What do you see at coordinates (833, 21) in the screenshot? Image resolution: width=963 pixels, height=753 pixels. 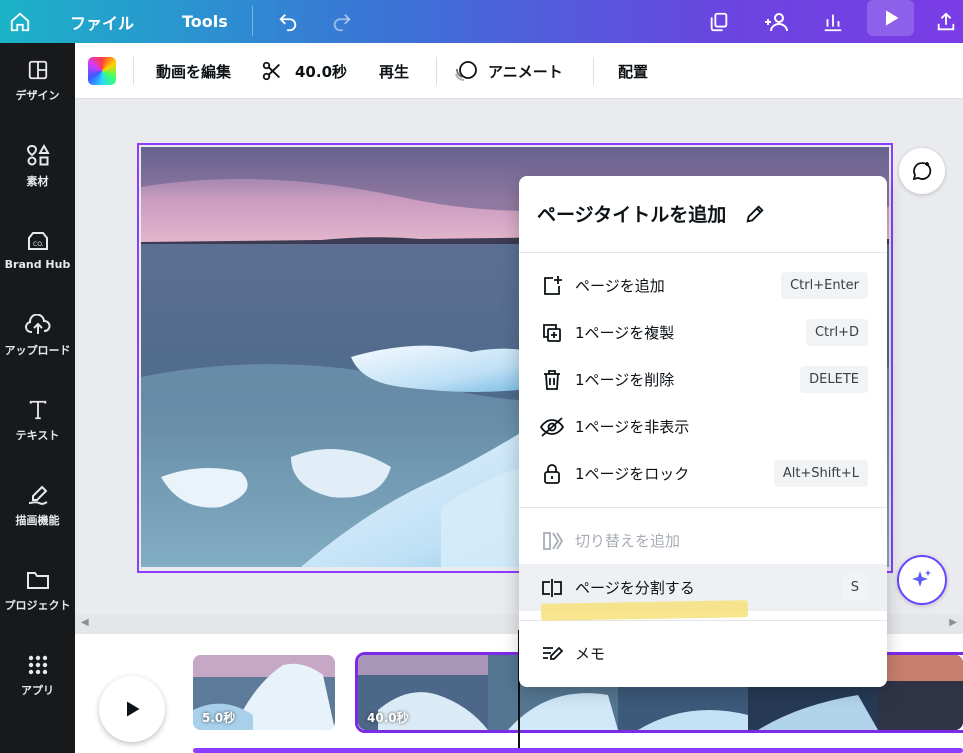 I see `analytics-icon` at bounding box center [833, 21].